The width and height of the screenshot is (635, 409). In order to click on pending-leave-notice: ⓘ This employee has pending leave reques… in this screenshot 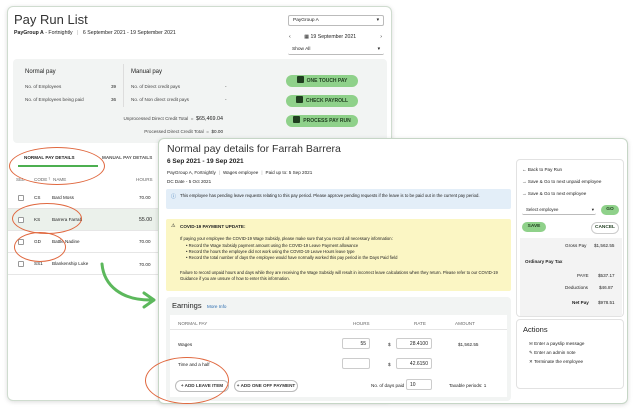, I will do `click(338, 199)`.